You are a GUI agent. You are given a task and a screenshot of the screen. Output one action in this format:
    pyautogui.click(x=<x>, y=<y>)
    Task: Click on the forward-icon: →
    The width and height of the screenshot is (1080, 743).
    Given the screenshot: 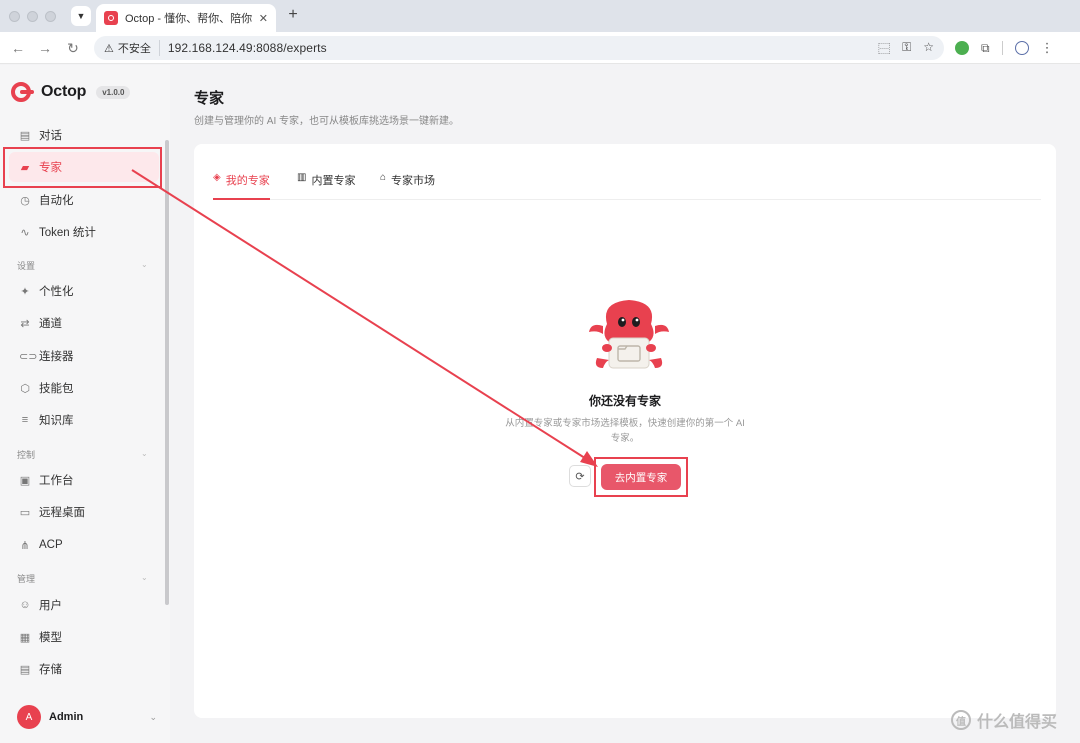 What is the action you would take?
    pyautogui.click(x=45, y=48)
    